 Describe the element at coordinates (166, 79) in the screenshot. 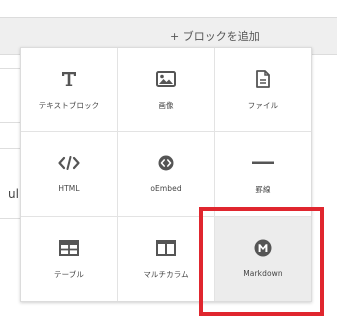

I see `image-icon` at that location.